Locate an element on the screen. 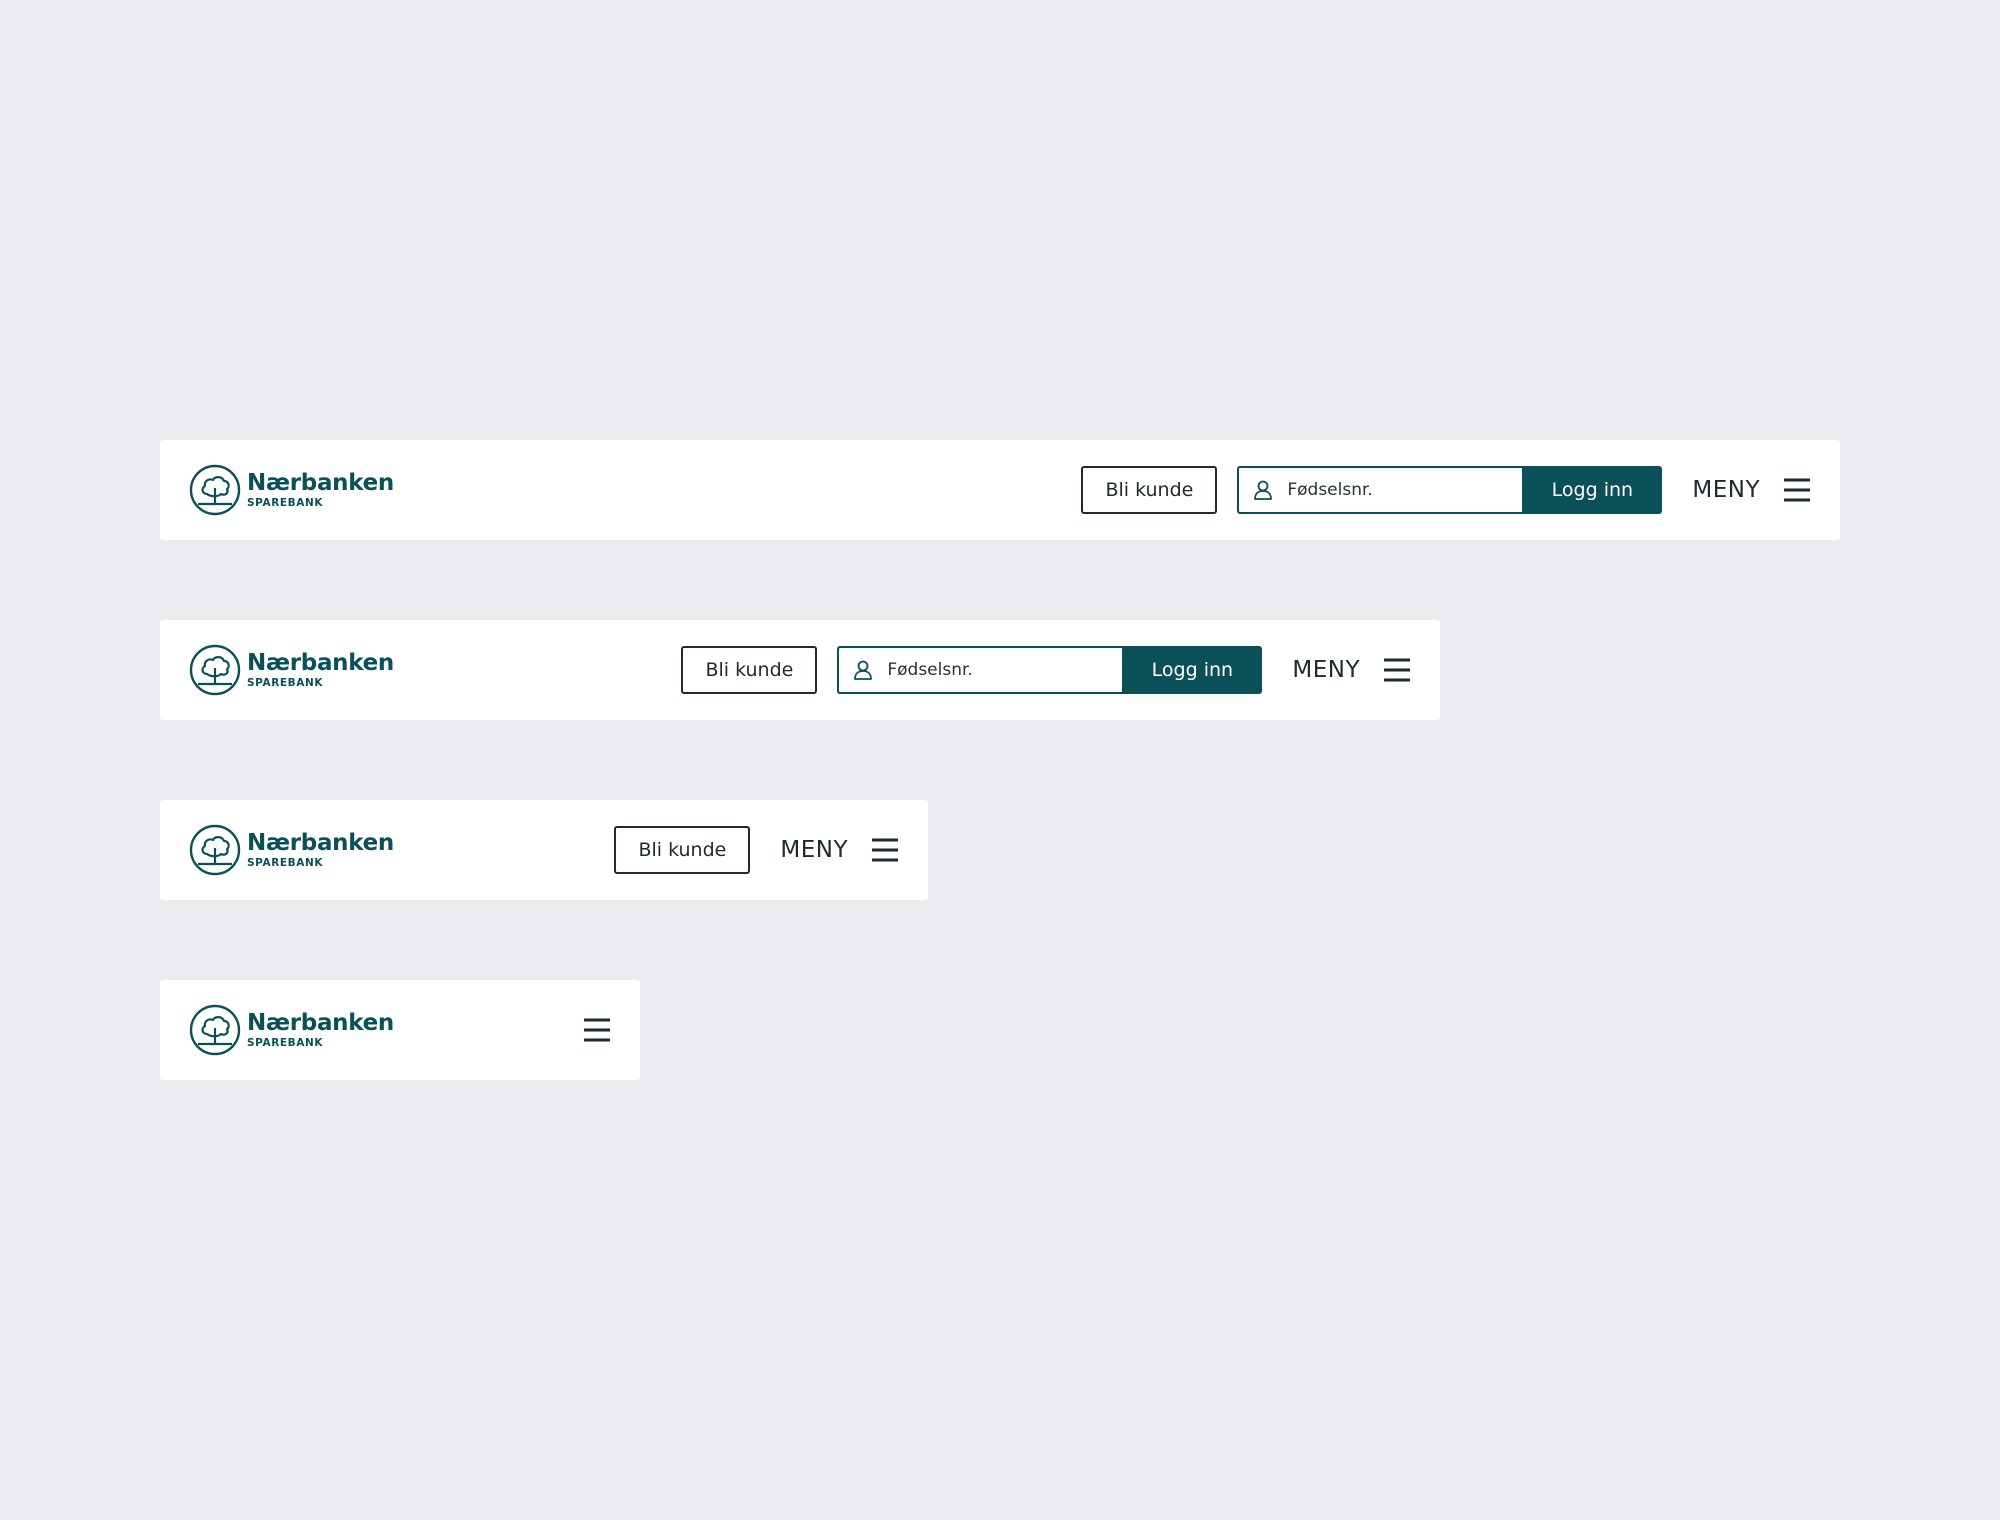  header-controls is located at coordinates (582, 1030).